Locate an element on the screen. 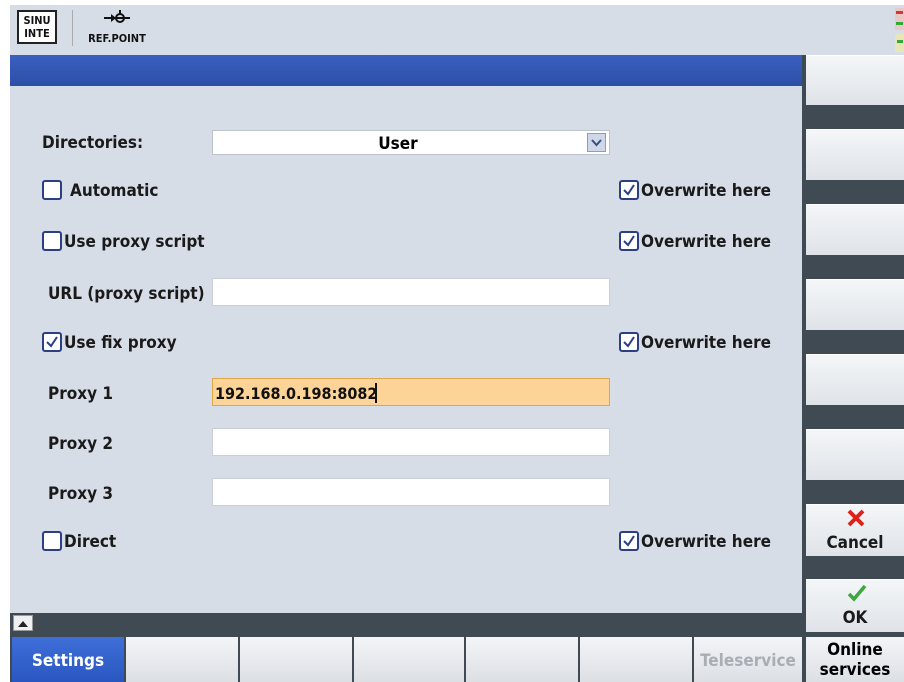 Image resolution: width=904 pixels, height=682 pixels. proxy2-label: Proxy 2 is located at coordinates (81, 444).